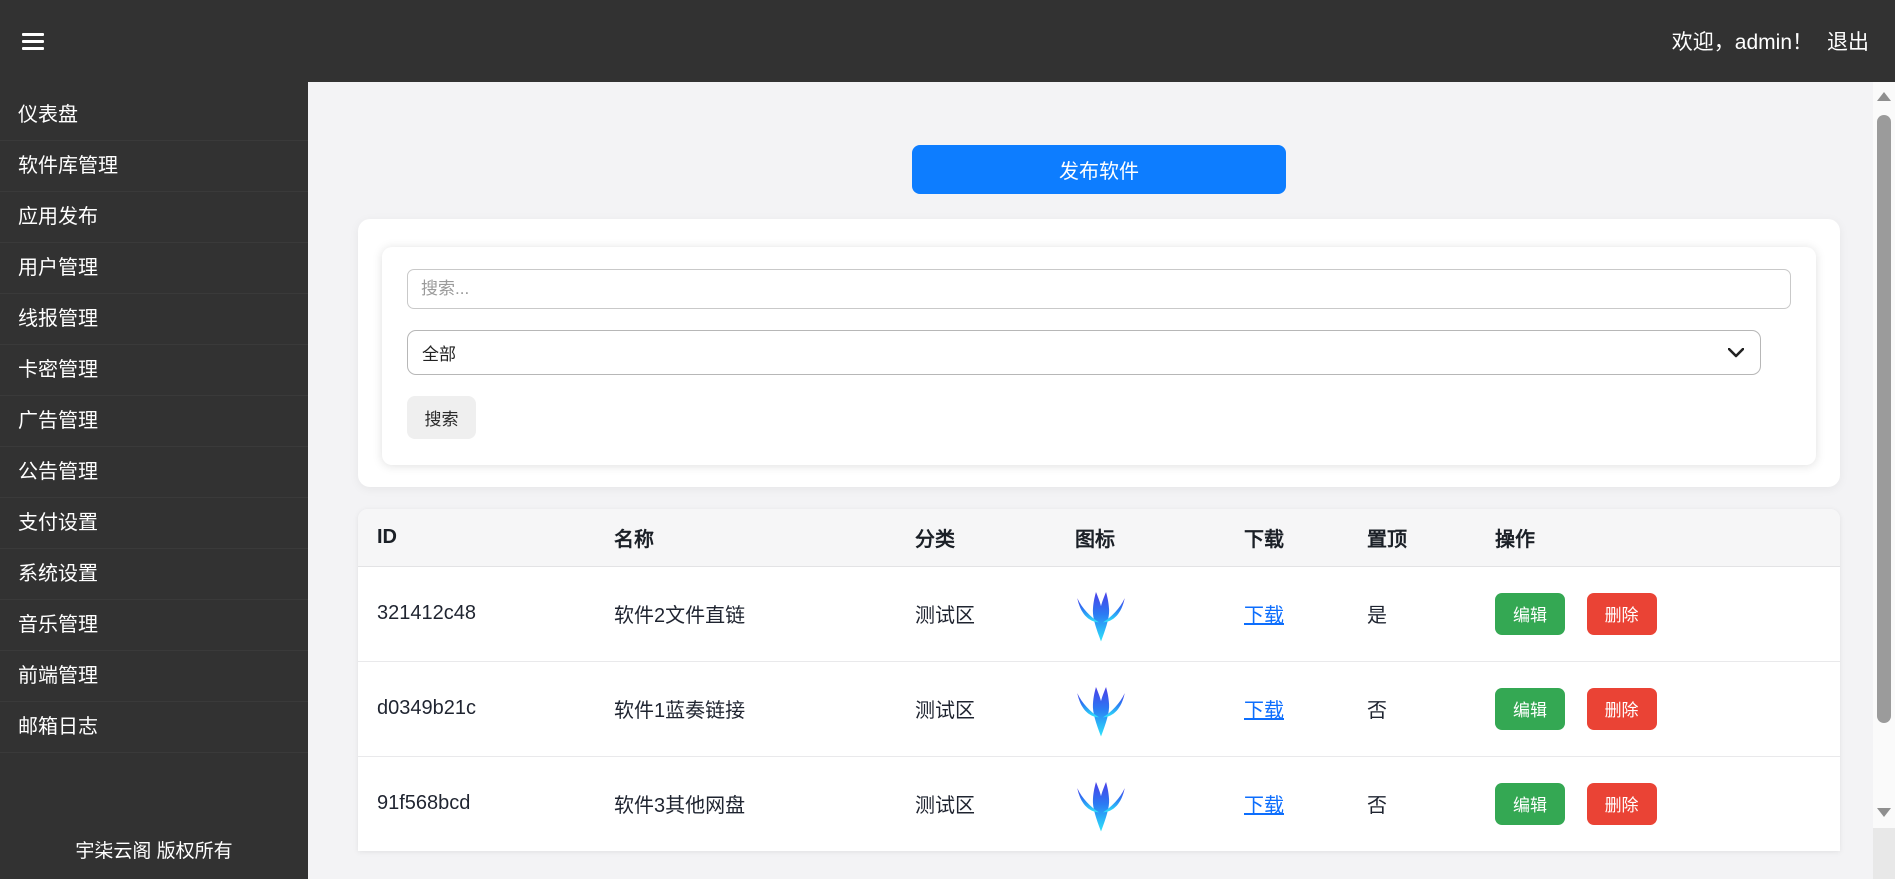 This screenshot has width=1895, height=879. I want to click on hamburger-menu-icon, so click(33, 41).